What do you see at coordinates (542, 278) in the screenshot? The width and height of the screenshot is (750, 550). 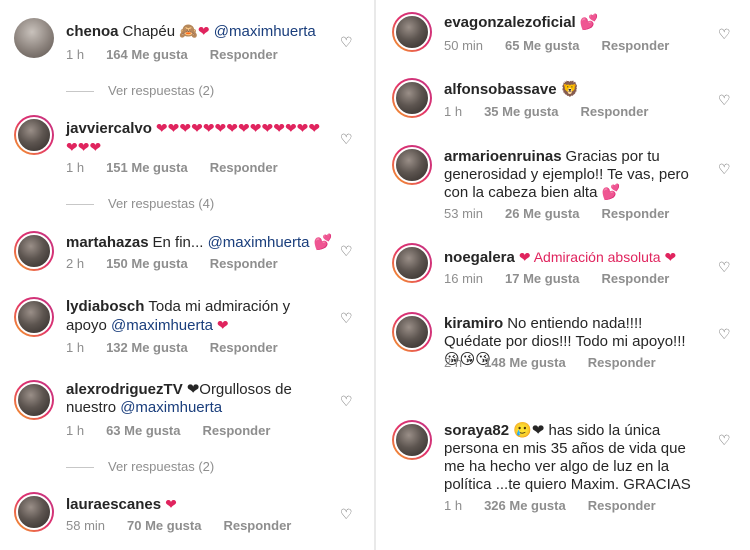 I see `likes-count: 17 Me gusta` at bounding box center [542, 278].